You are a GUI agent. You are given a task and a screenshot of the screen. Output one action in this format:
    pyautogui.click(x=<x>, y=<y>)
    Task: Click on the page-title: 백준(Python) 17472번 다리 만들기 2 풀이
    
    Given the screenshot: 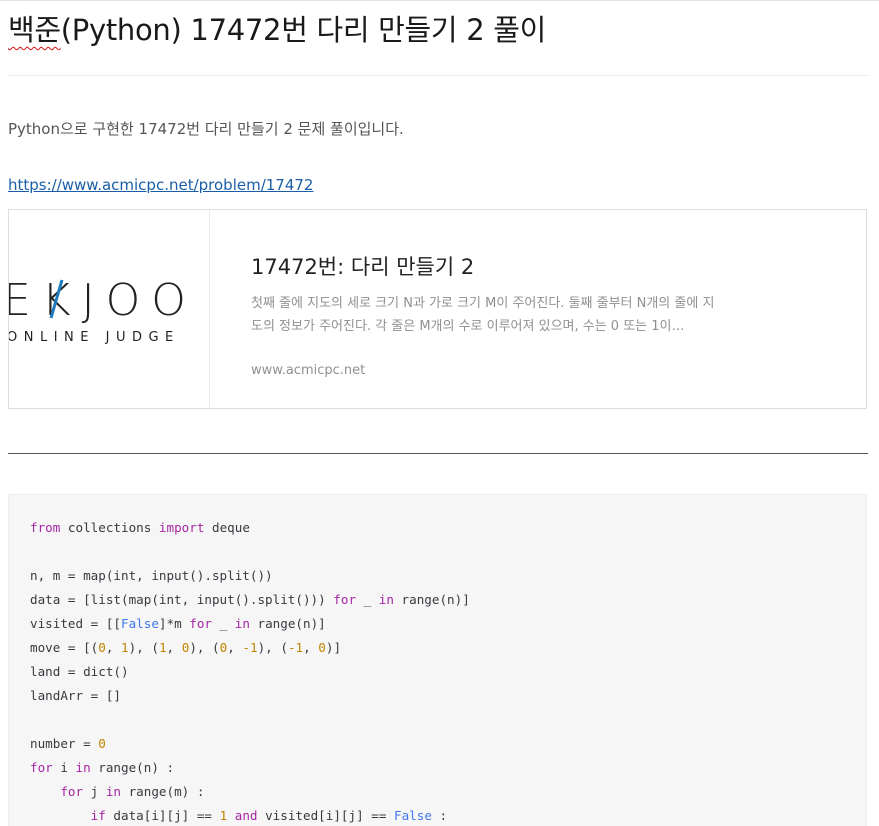 What is the action you would take?
    pyautogui.click(x=277, y=28)
    